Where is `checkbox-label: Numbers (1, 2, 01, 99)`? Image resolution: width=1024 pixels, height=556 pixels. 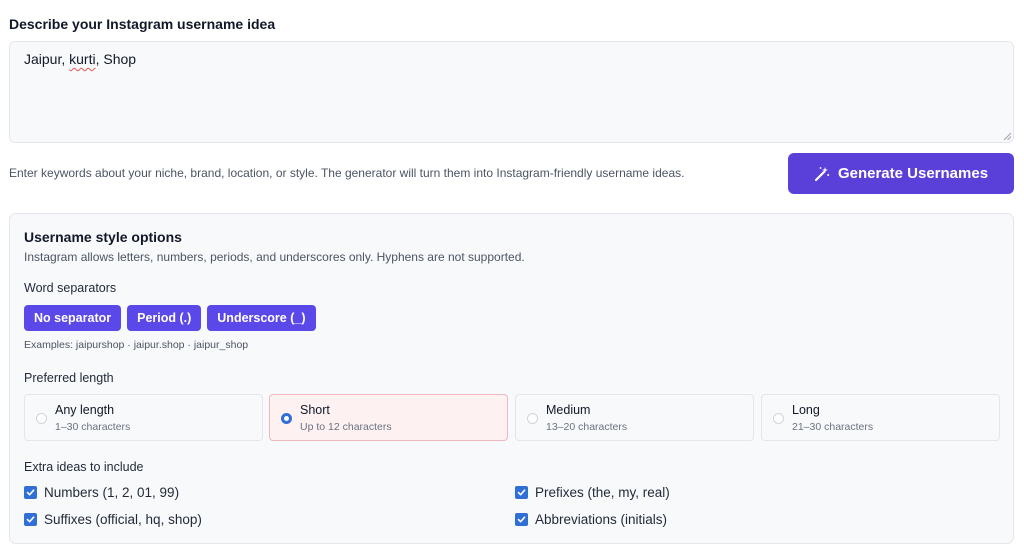 checkbox-label: Numbers (1, 2, 01, 99) is located at coordinates (112, 492).